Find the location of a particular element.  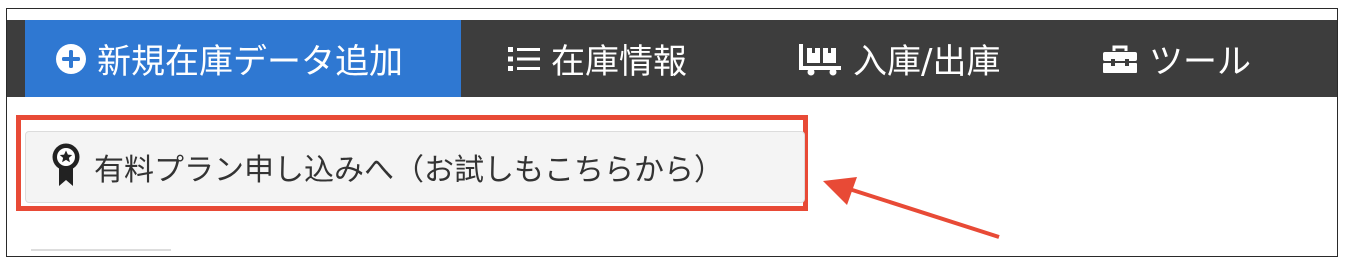

paid-plan-label: 有料プラン申し込みへ（お試しもこちらから） is located at coordinates (409, 170).